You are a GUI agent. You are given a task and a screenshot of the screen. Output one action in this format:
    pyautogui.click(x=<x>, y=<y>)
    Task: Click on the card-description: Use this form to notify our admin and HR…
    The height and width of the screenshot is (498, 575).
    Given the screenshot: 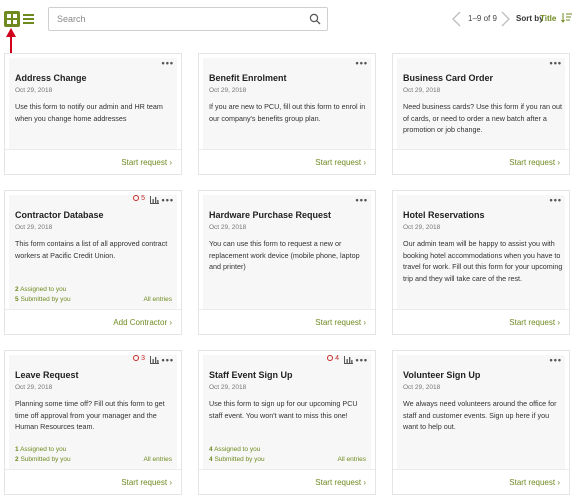 What is the action you would take?
    pyautogui.click(x=89, y=112)
    